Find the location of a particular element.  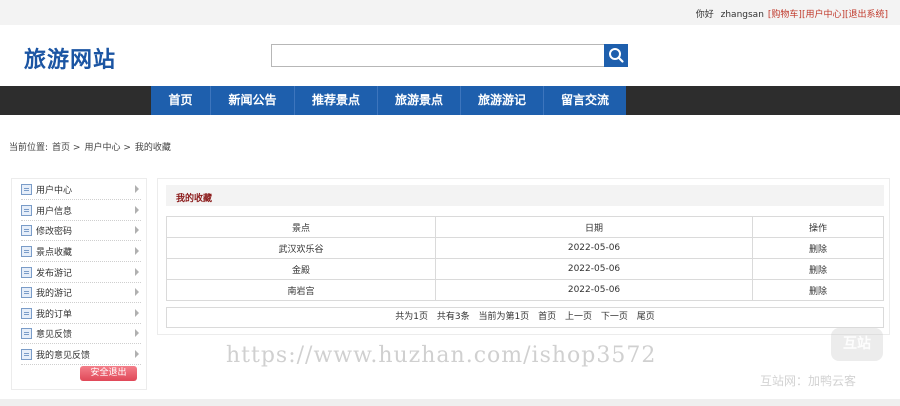

attraction-cell: 金殿 is located at coordinates (301, 269).